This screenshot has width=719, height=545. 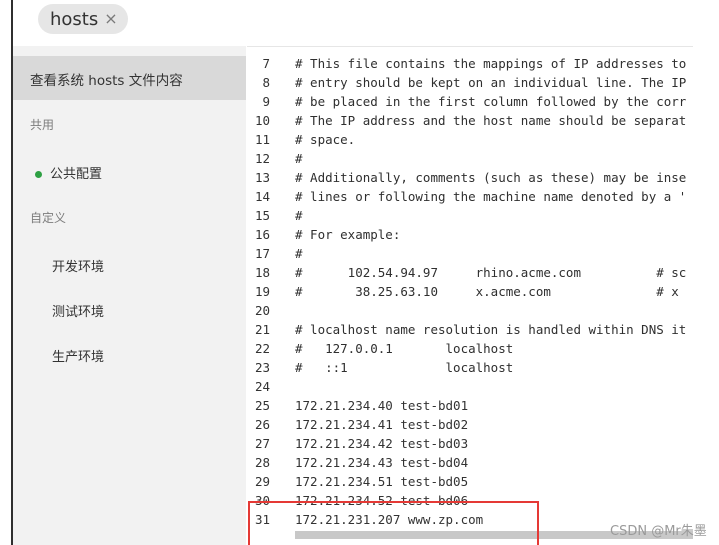 What do you see at coordinates (382, 405) in the screenshot?
I see `code-text: 172.21.234.40 test-bd01` at bounding box center [382, 405].